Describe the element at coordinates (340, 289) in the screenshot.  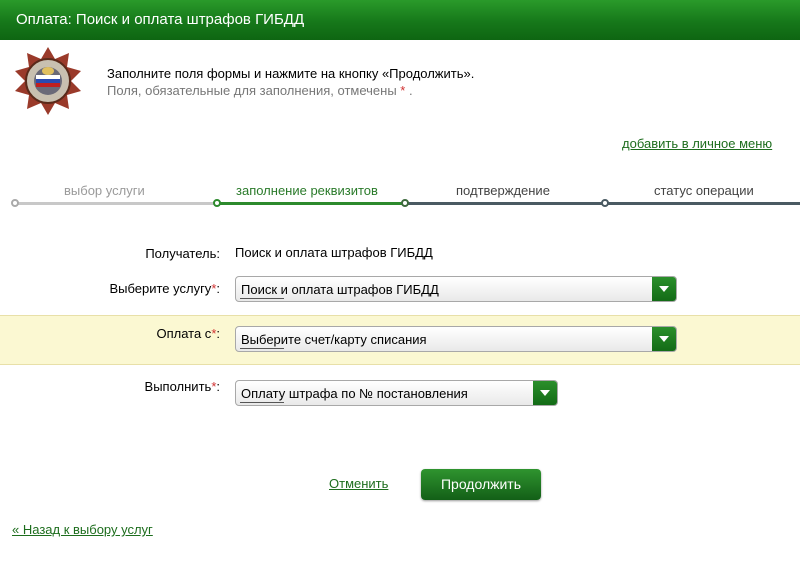
I see `service-select-value: Поиск и оплата штрафов ГИБДД` at that location.